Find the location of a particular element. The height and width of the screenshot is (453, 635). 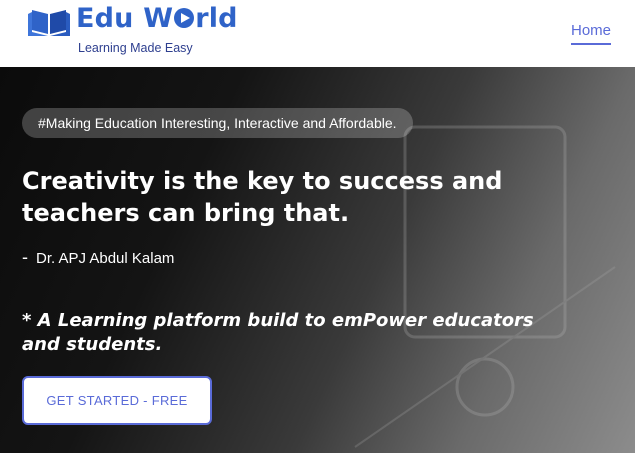

hero-quote-line2: teachers can bring that. is located at coordinates (186, 213).